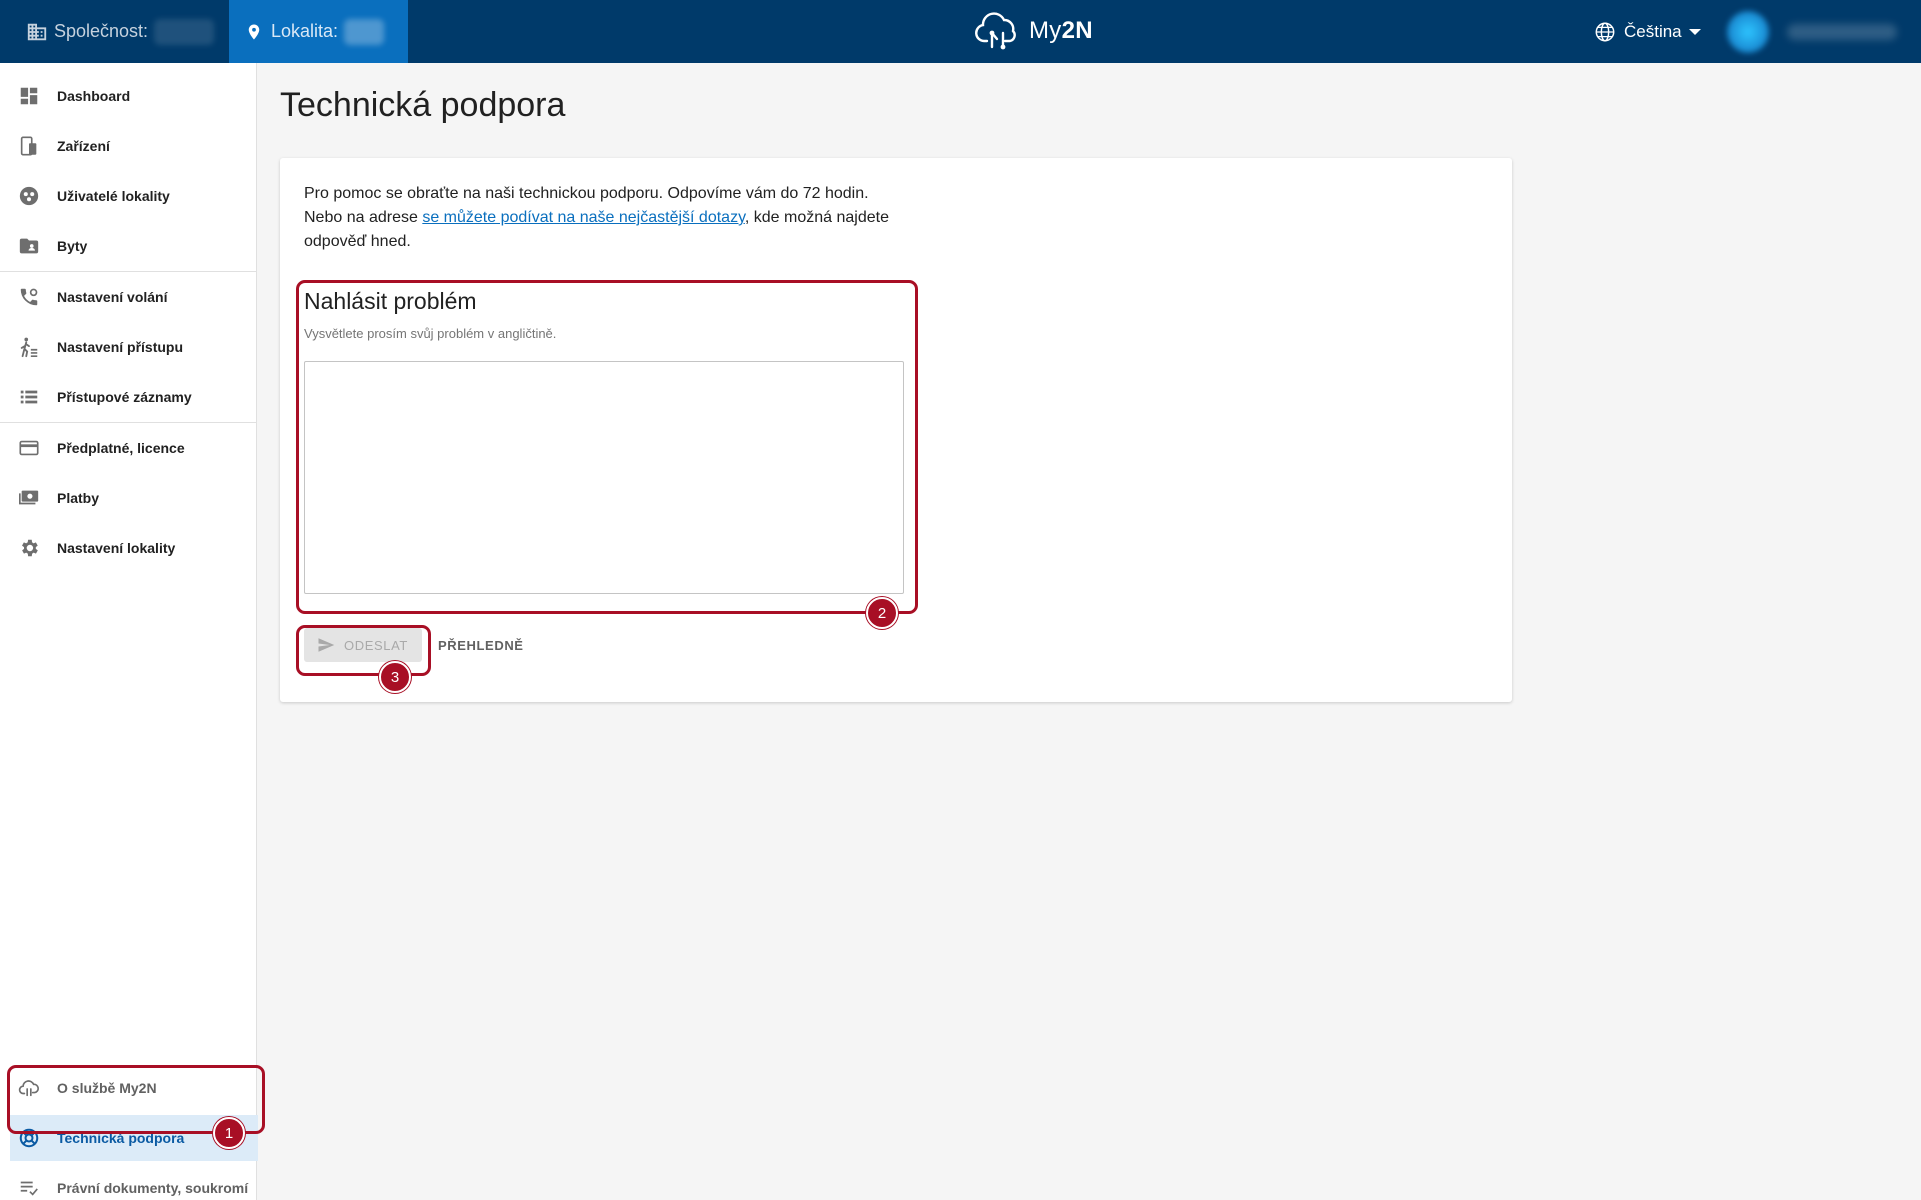  Describe the element at coordinates (882, 613) in the screenshot. I see `annotation-badge-2: 2` at that location.